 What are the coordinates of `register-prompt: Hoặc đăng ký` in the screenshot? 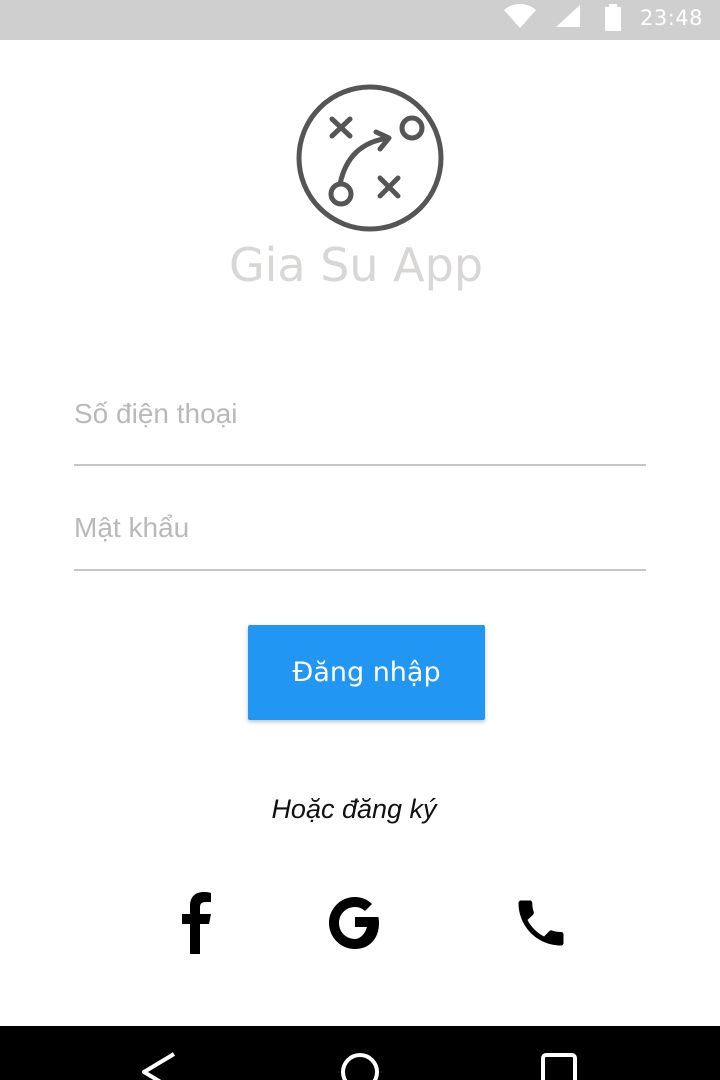 It's located at (354, 809).